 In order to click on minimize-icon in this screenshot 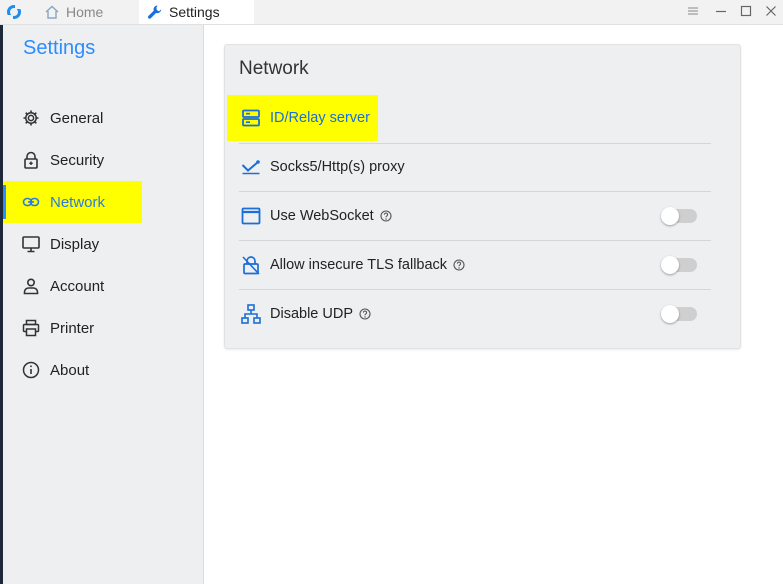, I will do `click(721, 11)`.